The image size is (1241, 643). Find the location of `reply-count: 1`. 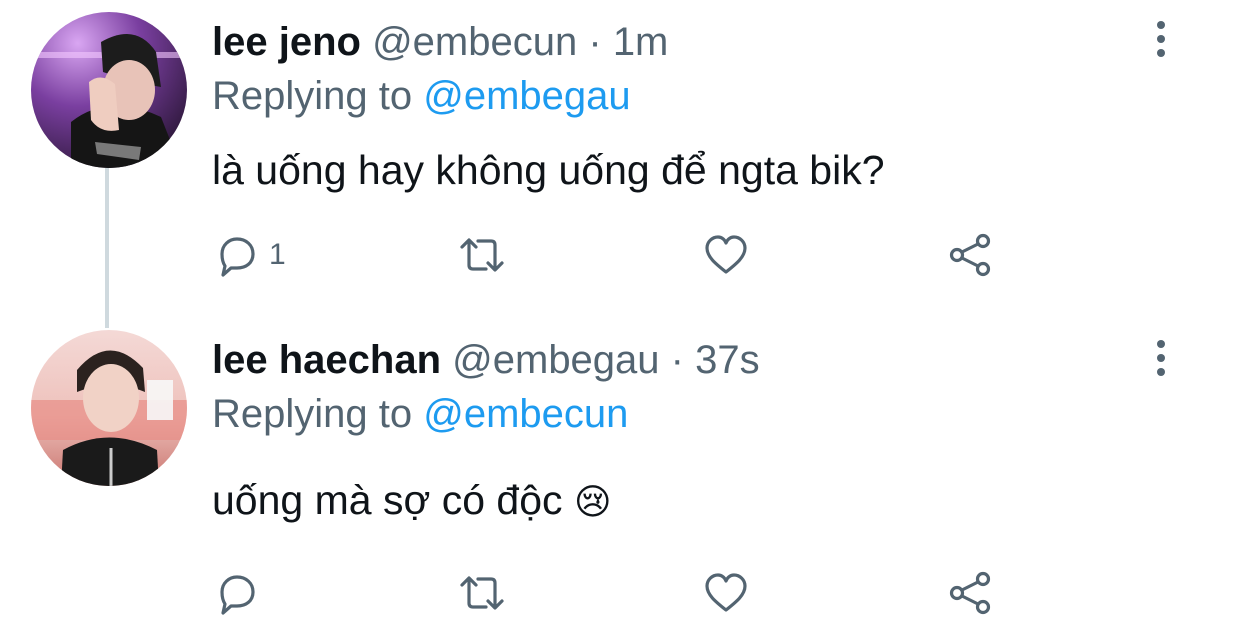

reply-count: 1 is located at coordinates (277, 254).